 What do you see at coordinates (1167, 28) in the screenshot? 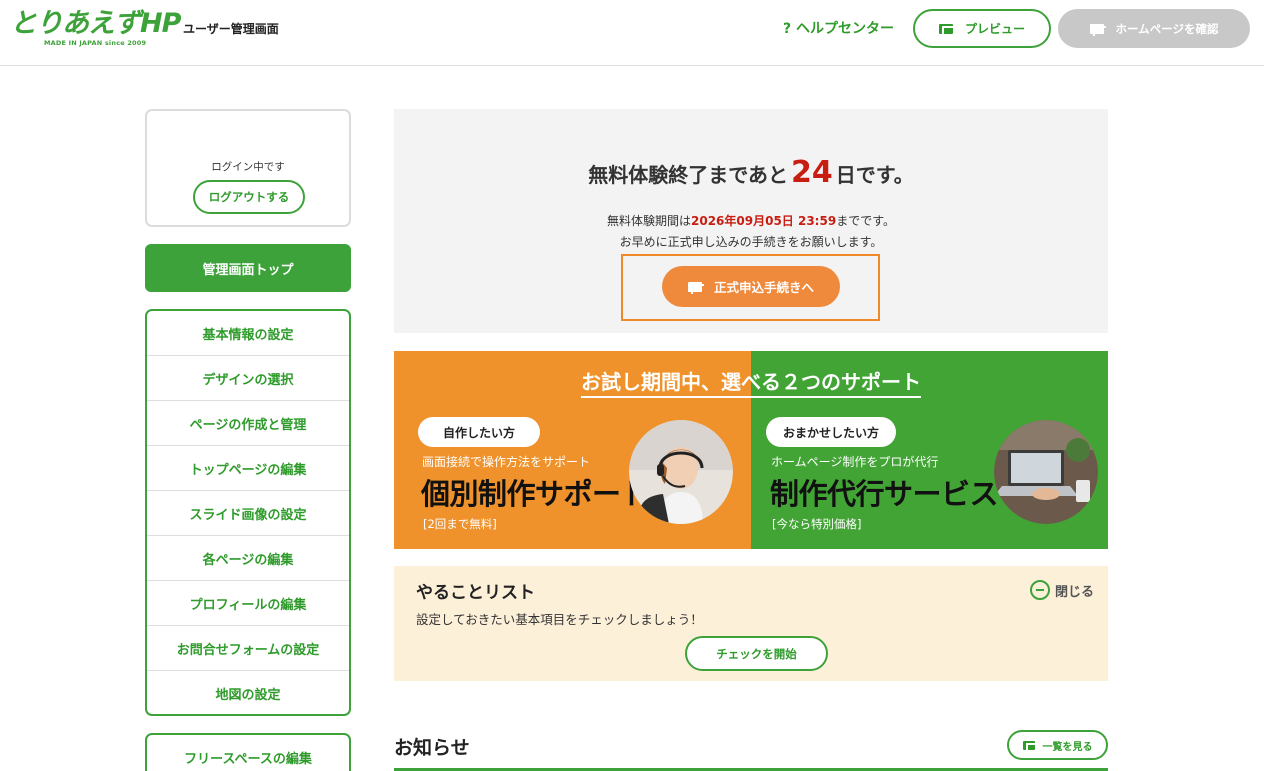
I see `view-homepage-label: ホームページを確認` at bounding box center [1167, 28].